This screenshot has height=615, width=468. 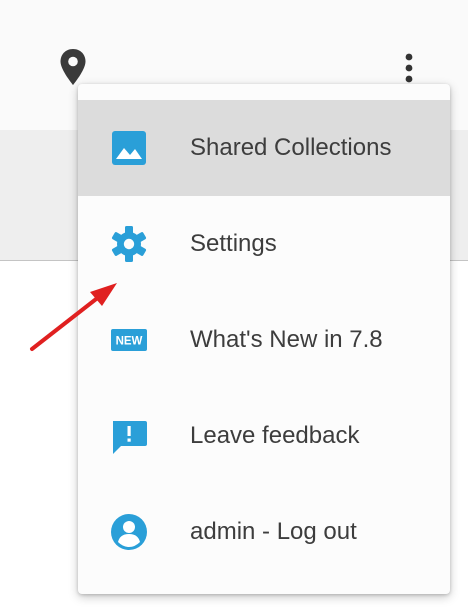 I want to click on account-circle-icon, so click(x=129, y=532).